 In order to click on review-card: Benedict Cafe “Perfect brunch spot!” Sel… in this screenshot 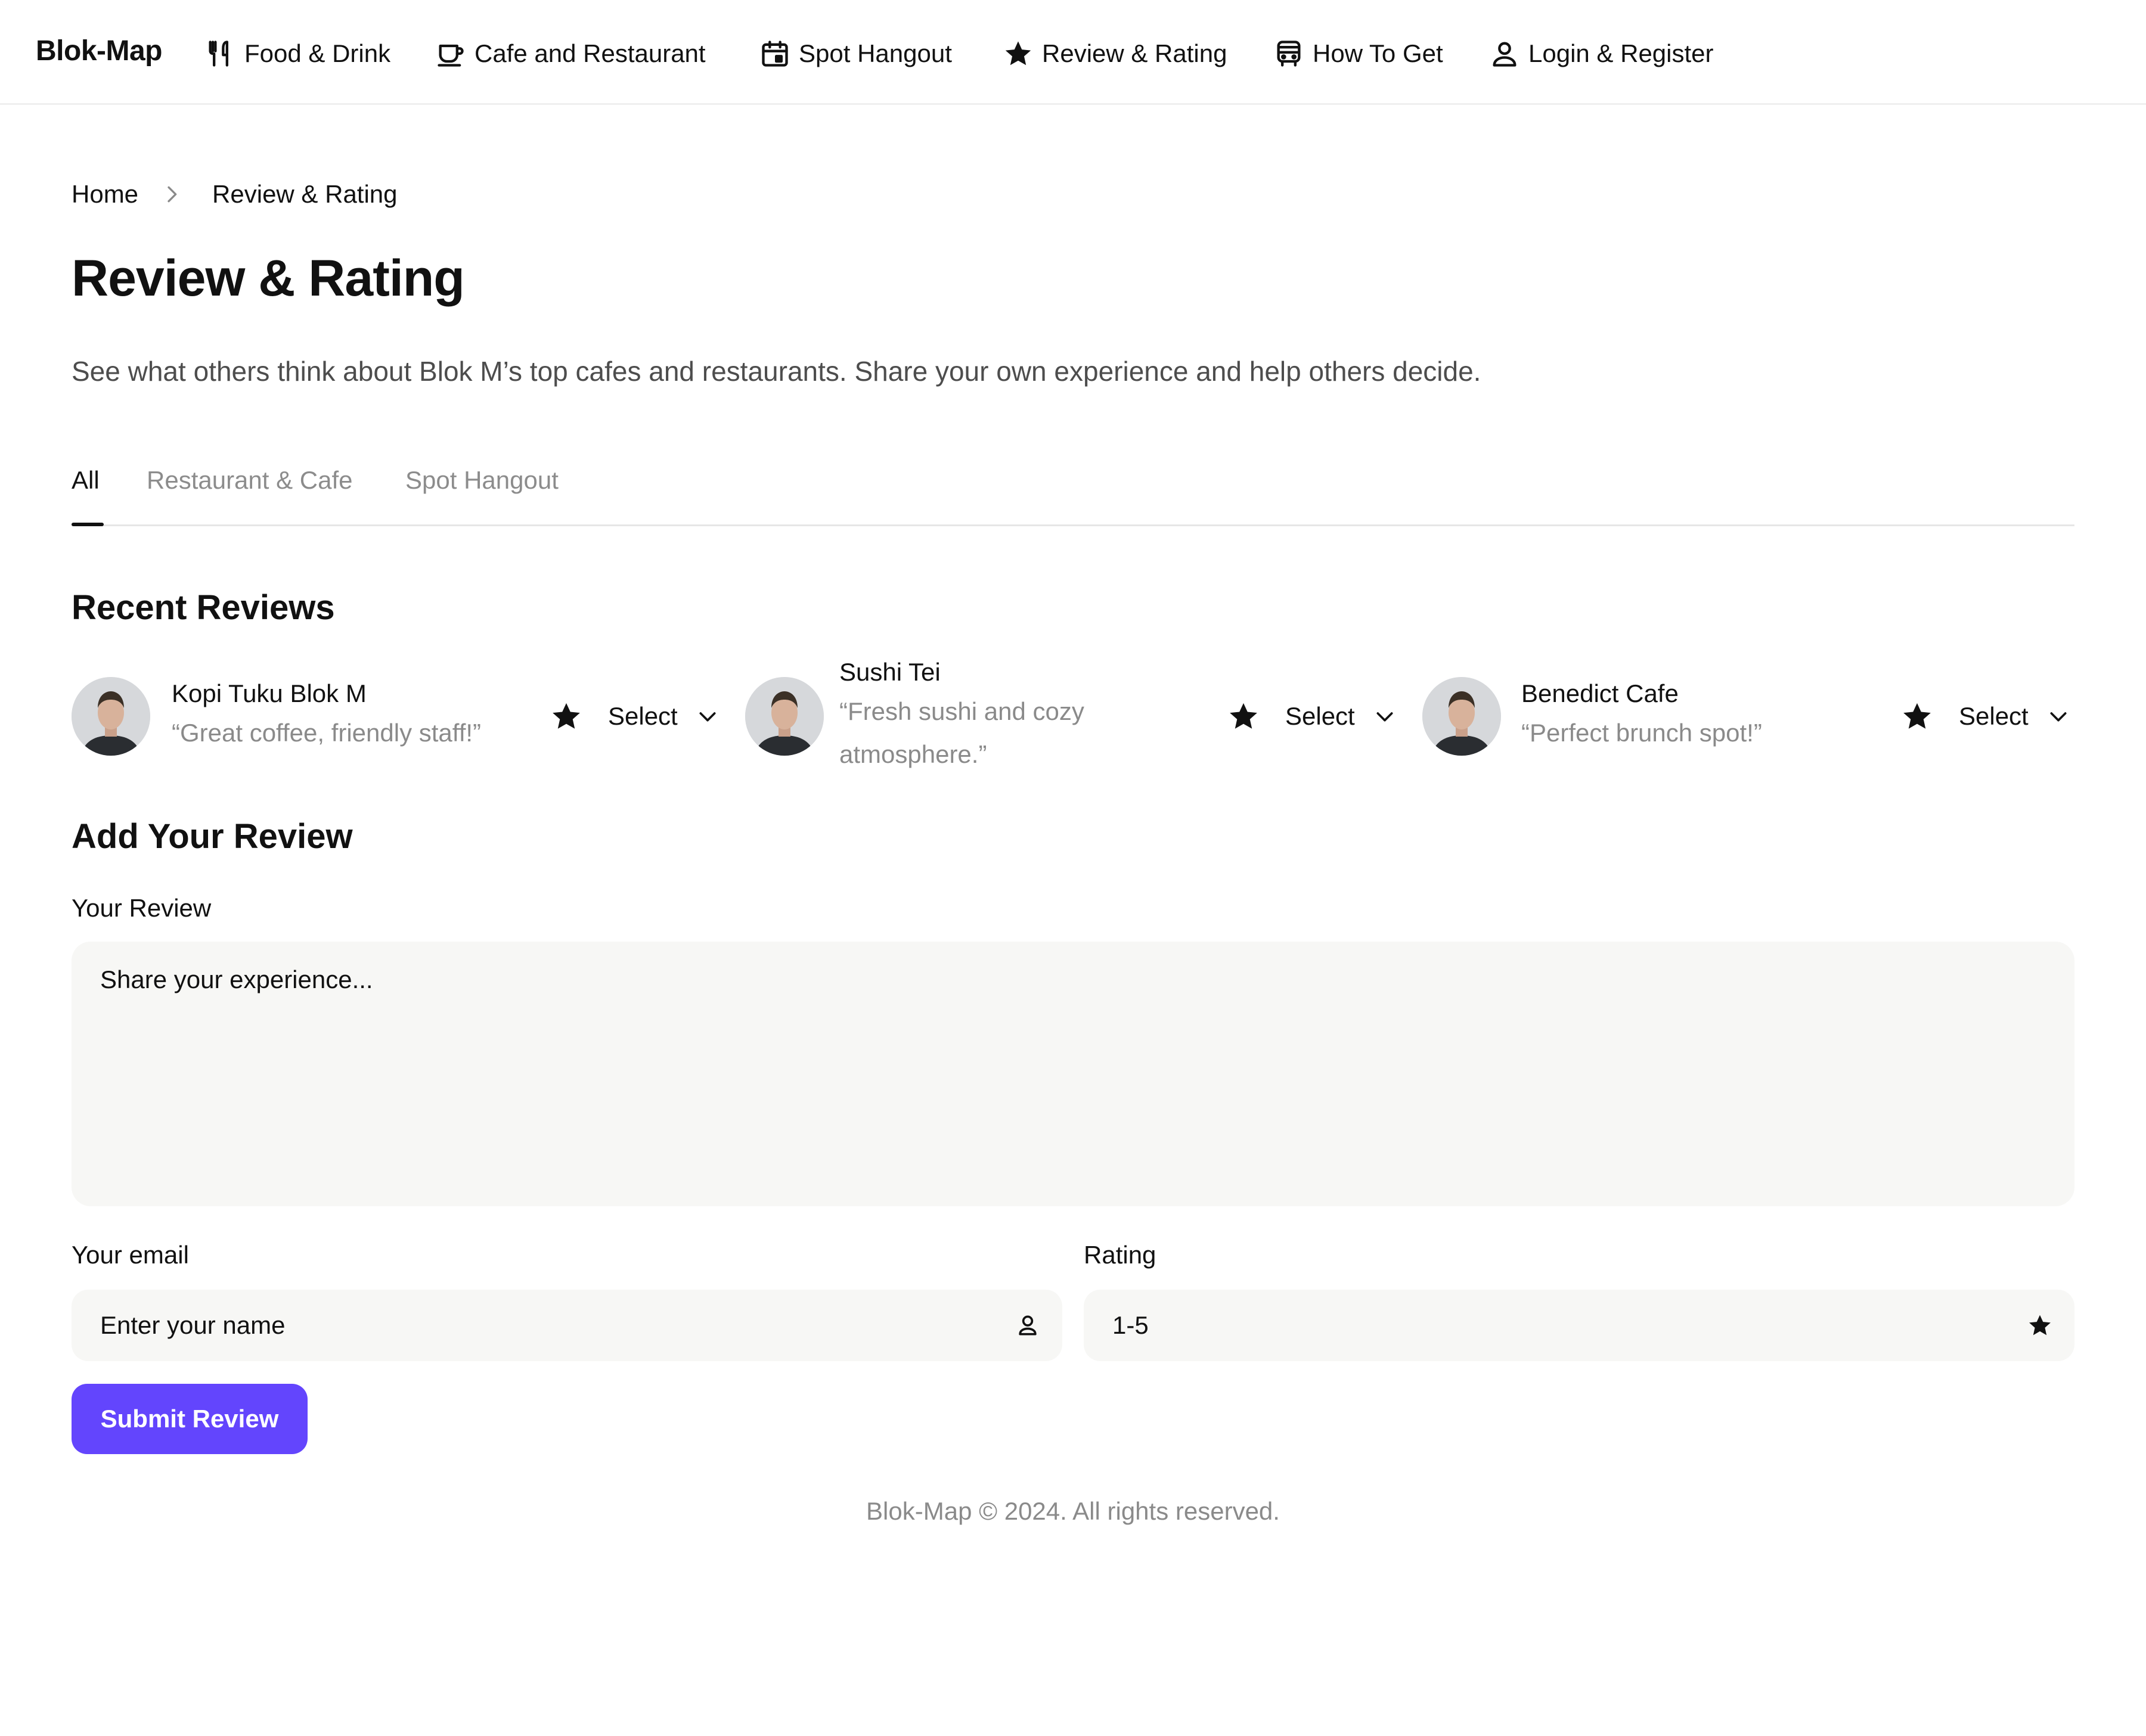, I will do `click(1750, 727)`.